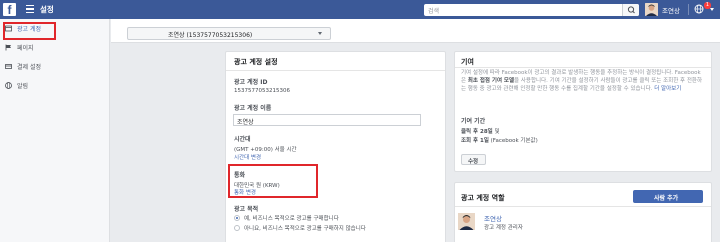 The height and width of the screenshot is (242, 720). I want to click on member-role: 광고 계정 관리자, so click(503, 228).